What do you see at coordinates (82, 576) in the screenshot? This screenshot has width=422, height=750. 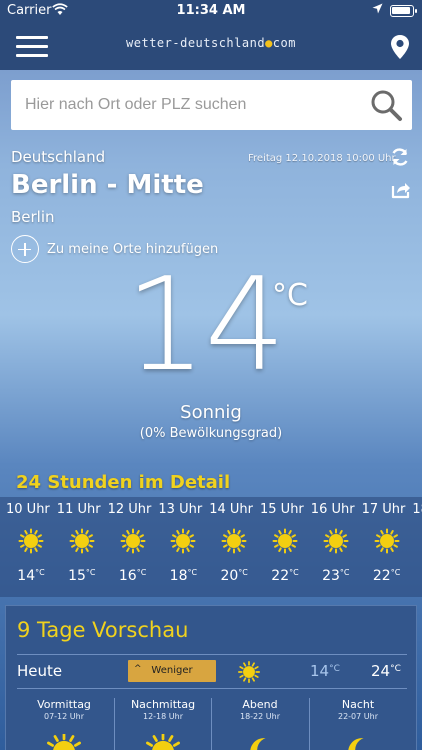 I see `hourly-temp: 15°C` at bounding box center [82, 576].